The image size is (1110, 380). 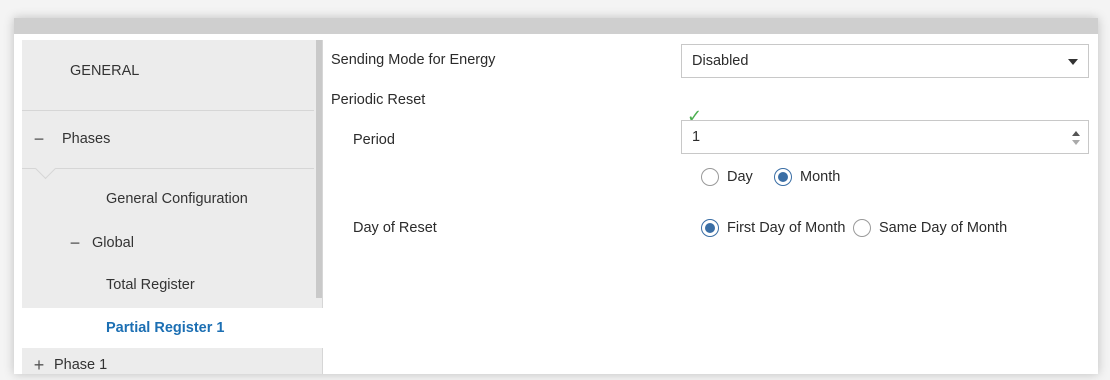 I want to click on tree-notch, so click(x=45, y=168).